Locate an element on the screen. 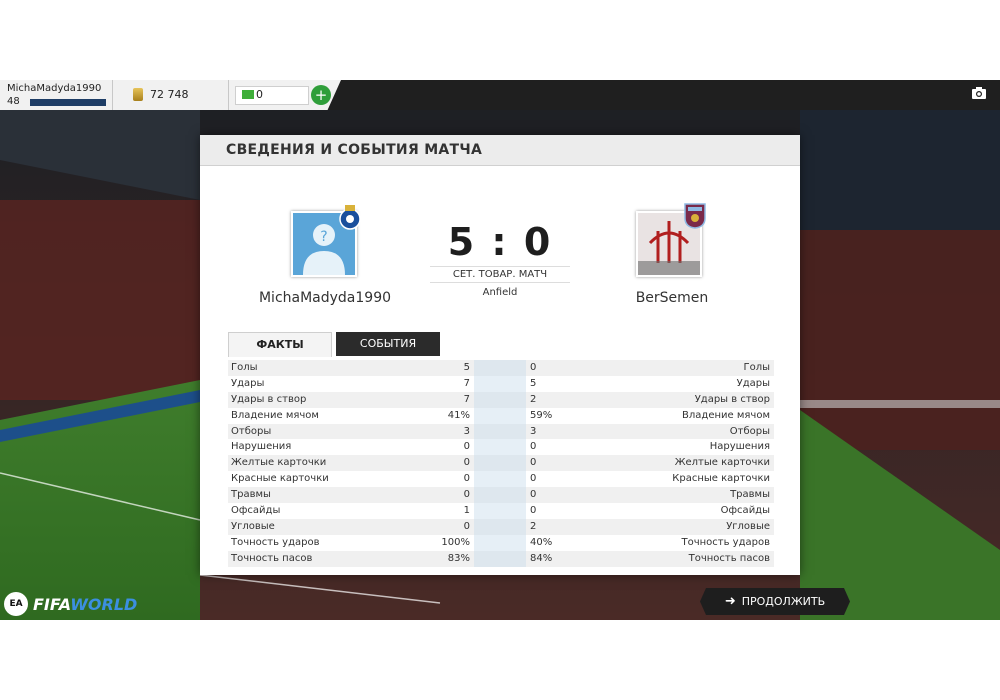 This screenshot has height=700, width=1000. stat-label-away: Удары в створ is located at coordinates (732, 399).